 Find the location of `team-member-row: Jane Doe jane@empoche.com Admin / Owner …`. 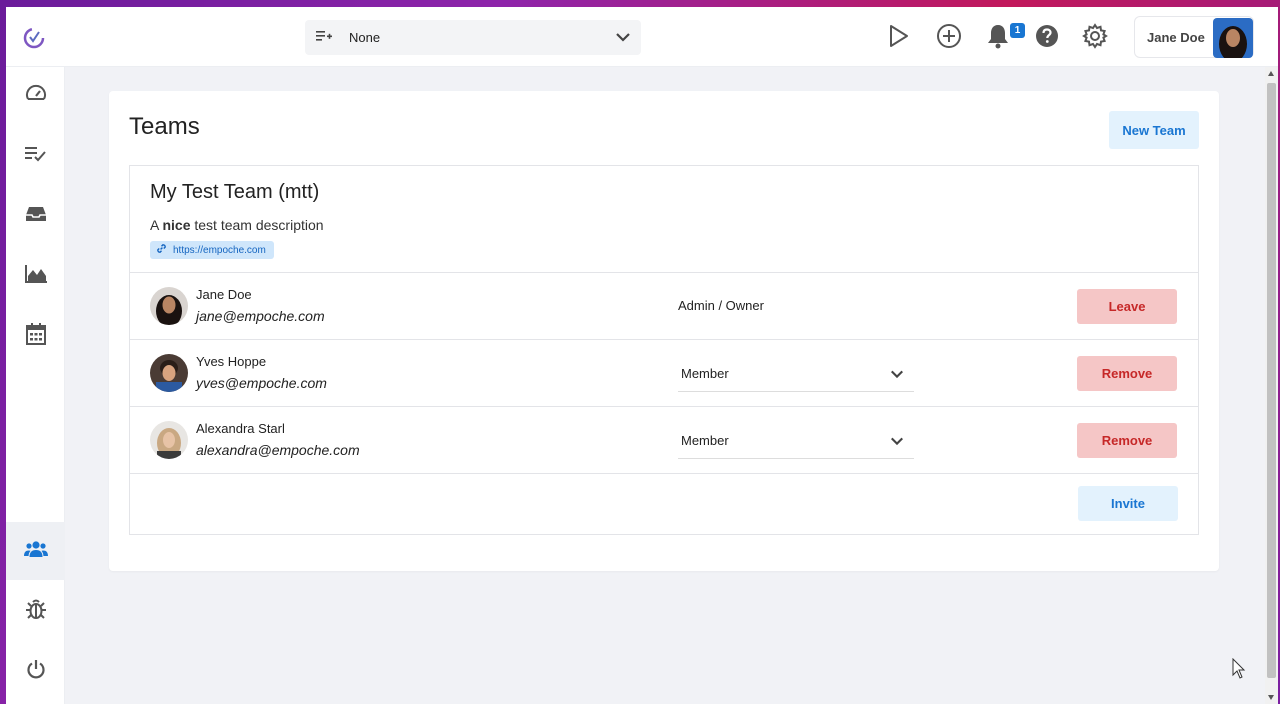

team-member-row: Jane Doe jane@empoche.com Admin / Owner … is located at coordinates (664, 305).